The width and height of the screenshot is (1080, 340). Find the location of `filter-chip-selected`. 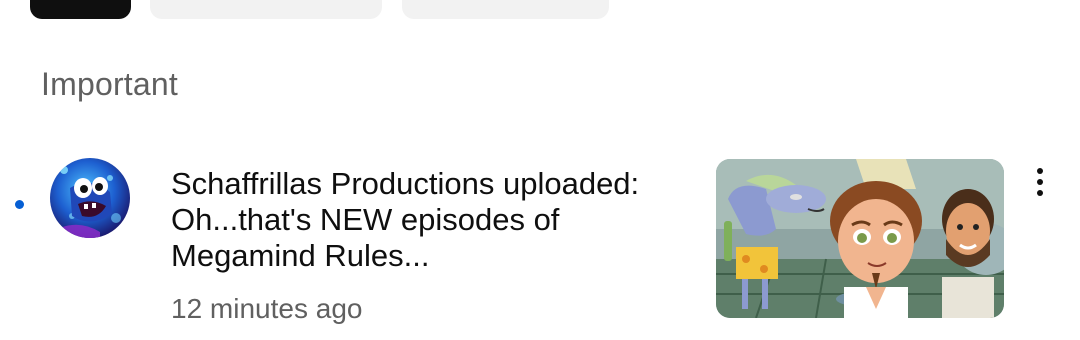

filter-chip-selected is located at coordinates (80, 9).